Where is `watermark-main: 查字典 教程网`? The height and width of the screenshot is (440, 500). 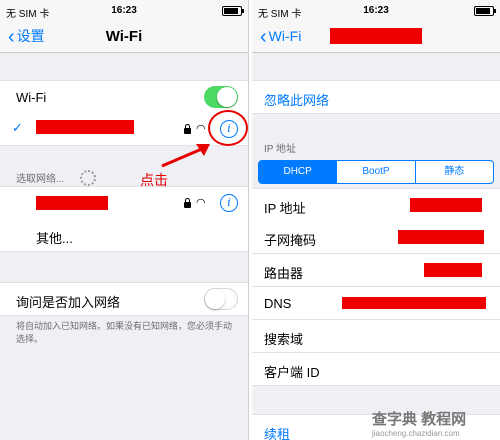
watermark-main: 查字典 教程网 is located at coordinates (419, 419).